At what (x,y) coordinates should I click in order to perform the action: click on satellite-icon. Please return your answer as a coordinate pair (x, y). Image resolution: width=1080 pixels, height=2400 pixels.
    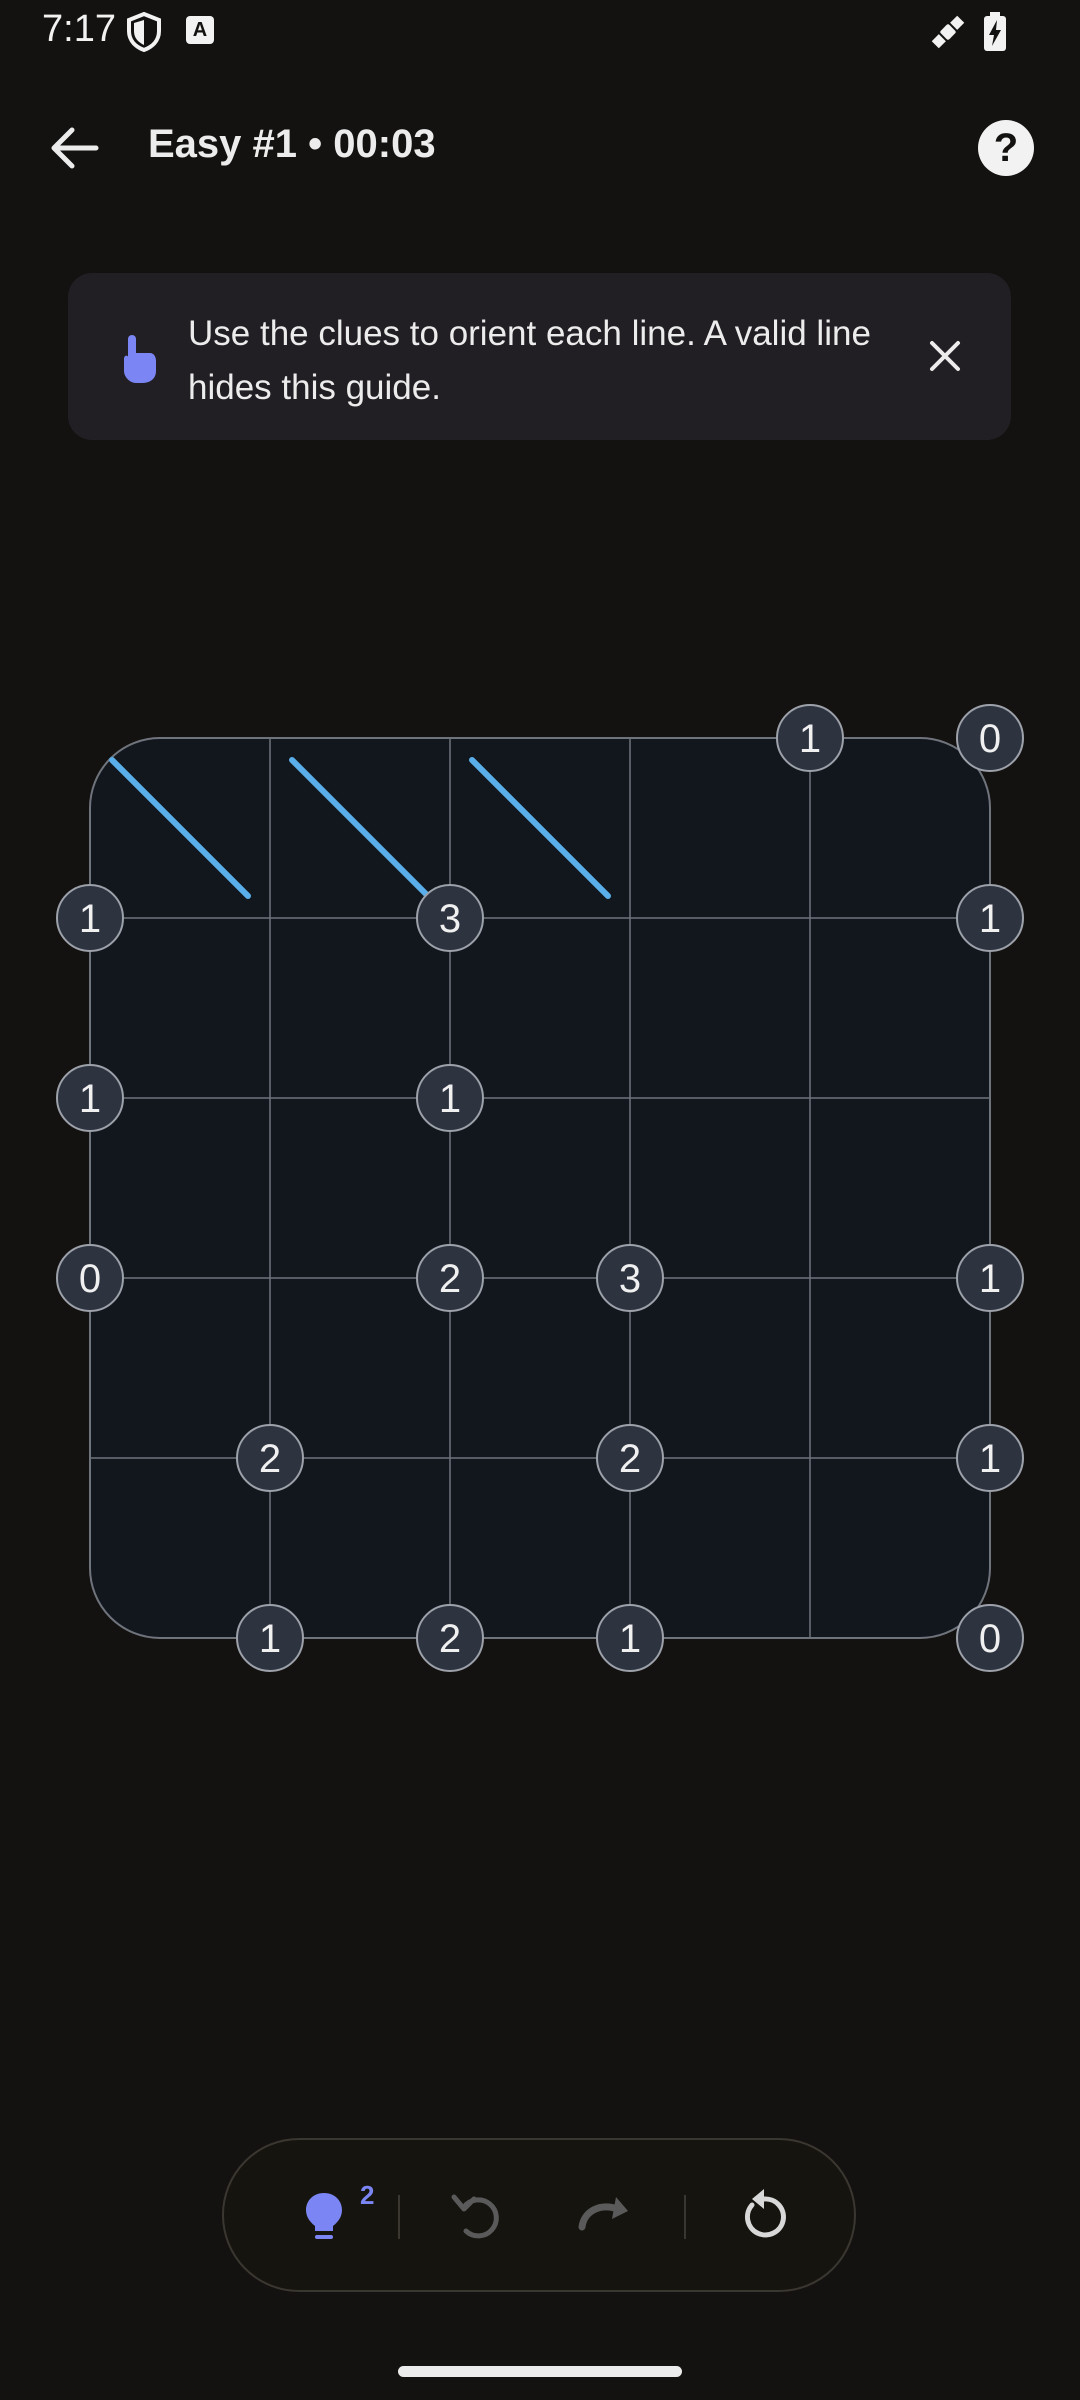
    Looking at the image, I should click on (948, 32).